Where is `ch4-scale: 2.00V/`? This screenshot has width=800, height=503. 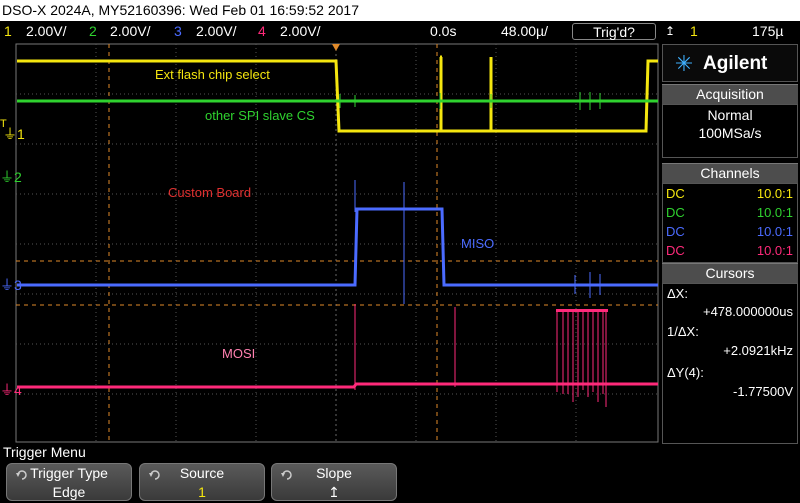
ch4-scale: 2.00V/ is located at coordinates (300, 31).